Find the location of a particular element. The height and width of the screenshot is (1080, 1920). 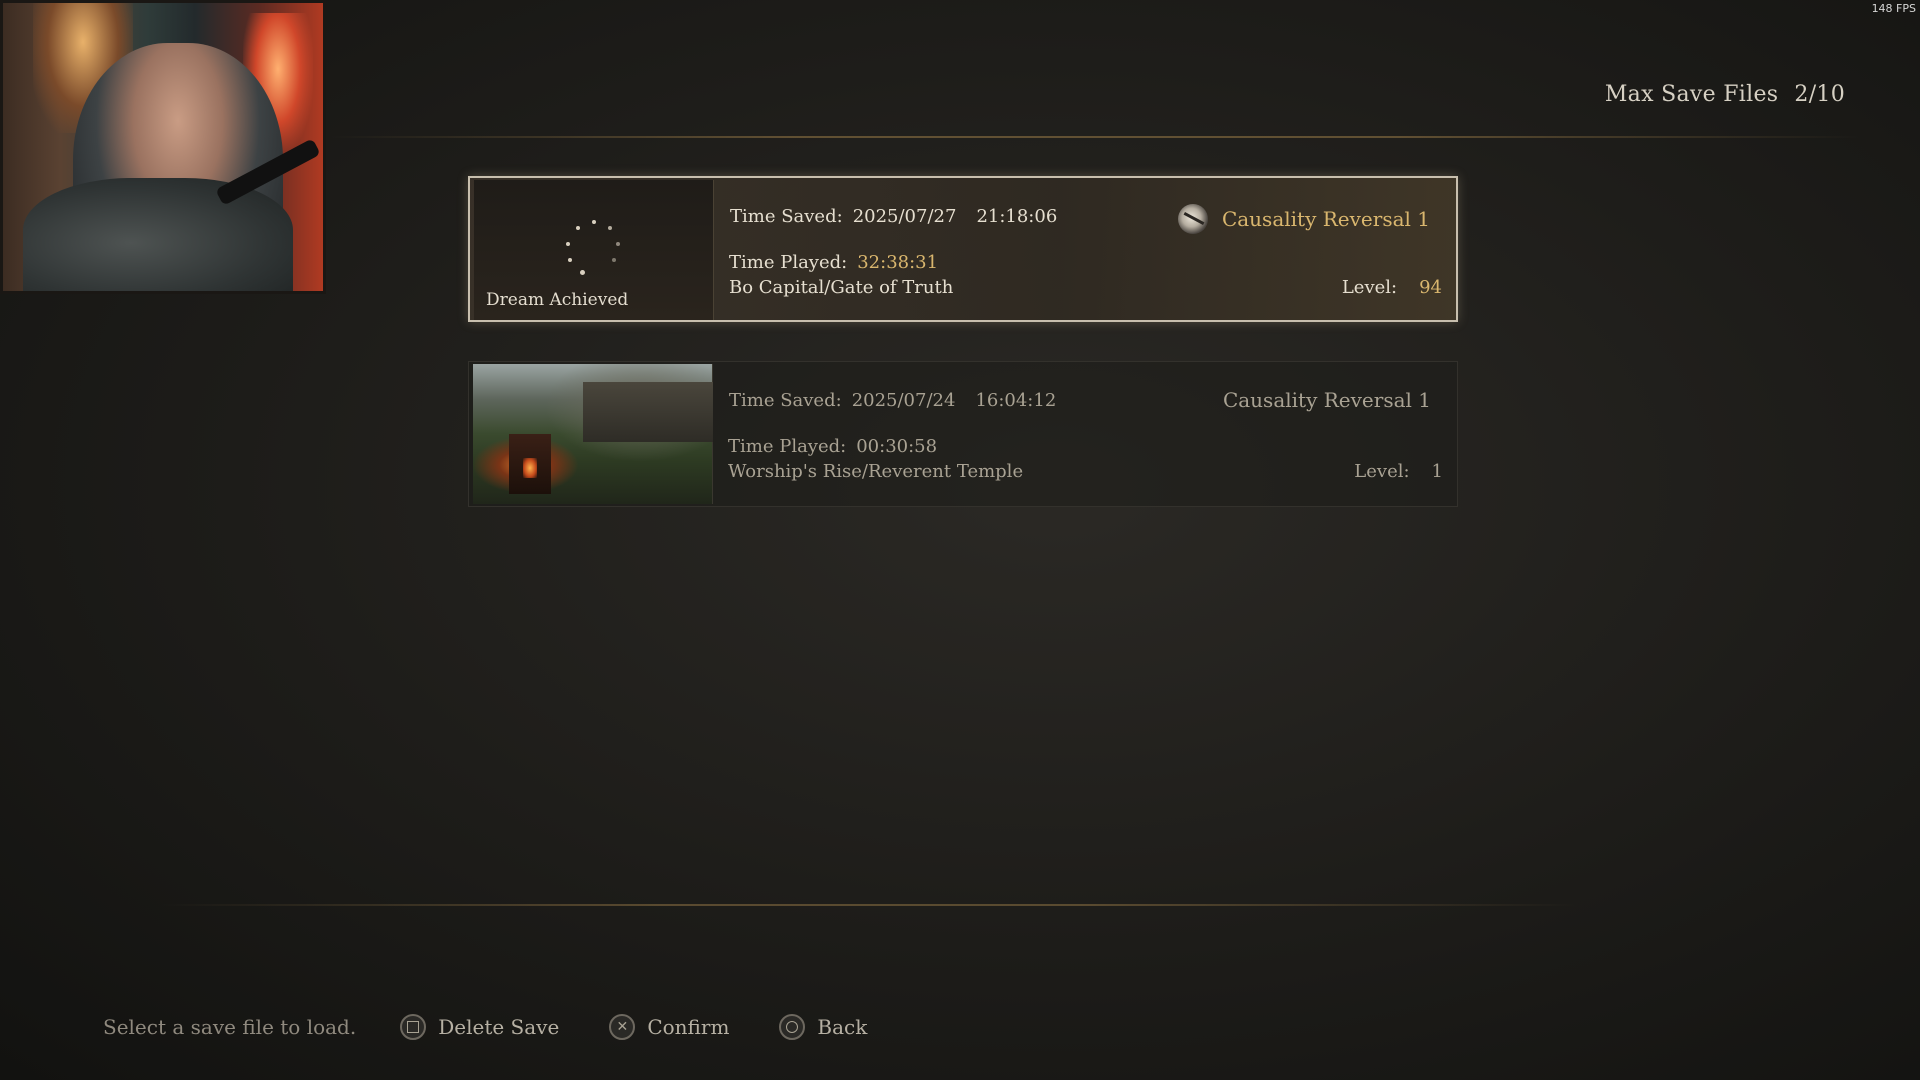

save-location: Bo Capital/Gate of Truth is located at coordinates (841, 287).